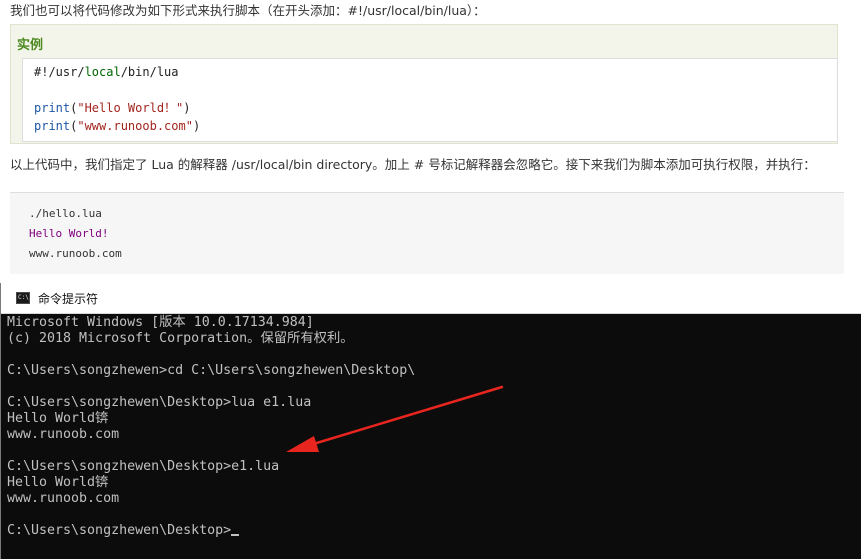 The width and height of the screenshot is (861, 560). I want to click on console-prompt-line: C:\Users\songzhewen\Desktop>, so click(434, 531).